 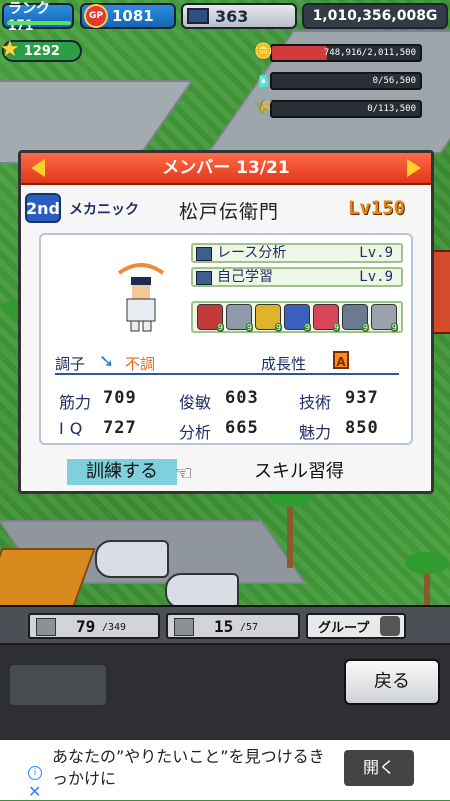 What do you see at coordinates (195, 432) in the screenshot?
I see `stat-label: 分析` at bounding box center [195, 432].